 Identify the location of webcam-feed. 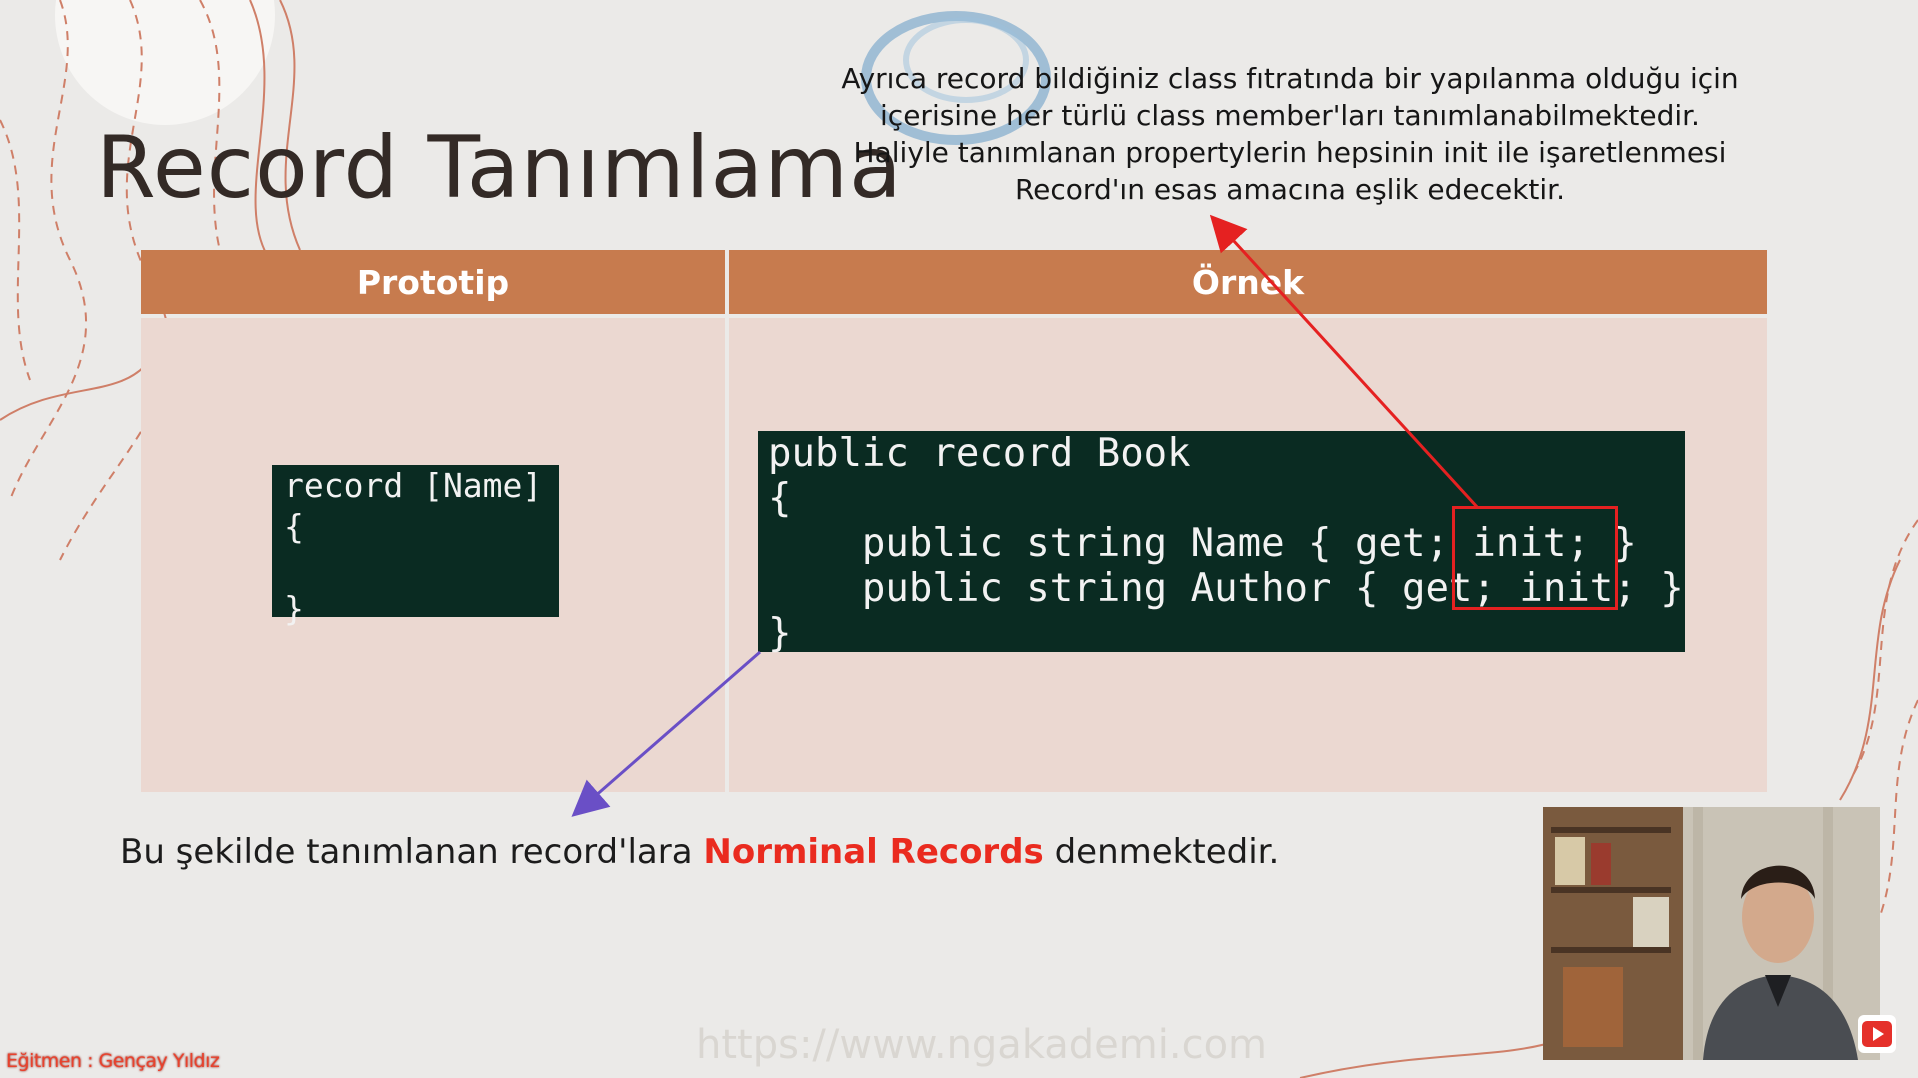
(1711, 933).